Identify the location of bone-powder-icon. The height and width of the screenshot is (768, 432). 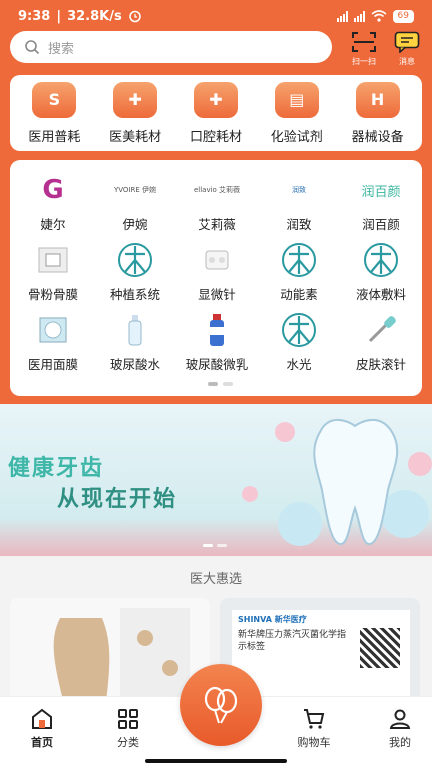
(53, 260).